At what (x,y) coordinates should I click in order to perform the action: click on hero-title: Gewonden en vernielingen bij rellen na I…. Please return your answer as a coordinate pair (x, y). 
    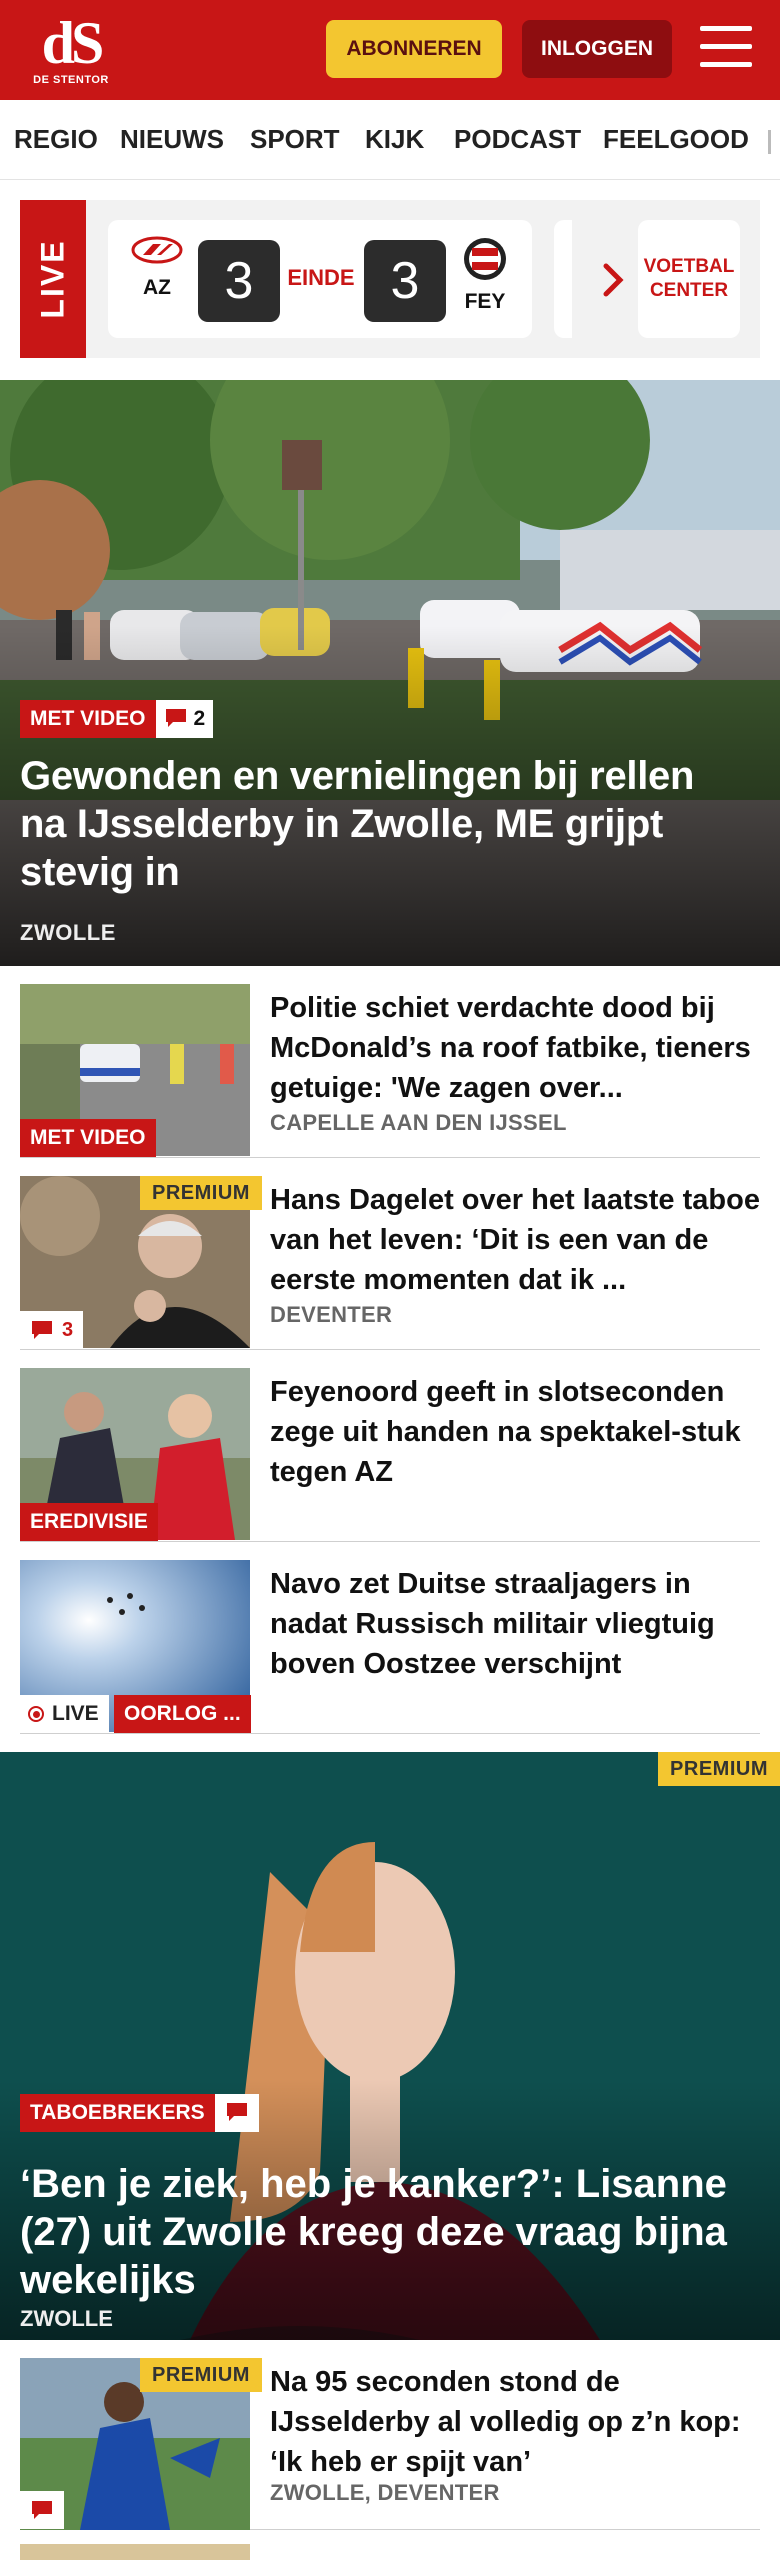
    Looking at the image, I should click on (380, 824).